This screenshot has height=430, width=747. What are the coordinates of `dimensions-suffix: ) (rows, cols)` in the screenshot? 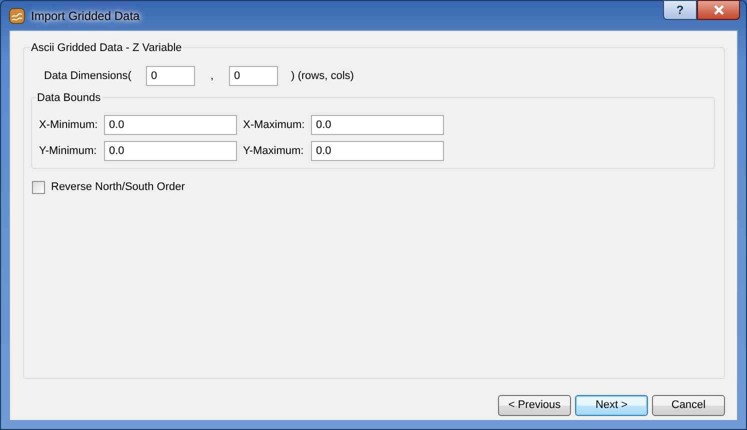 It's located at (322, 76).